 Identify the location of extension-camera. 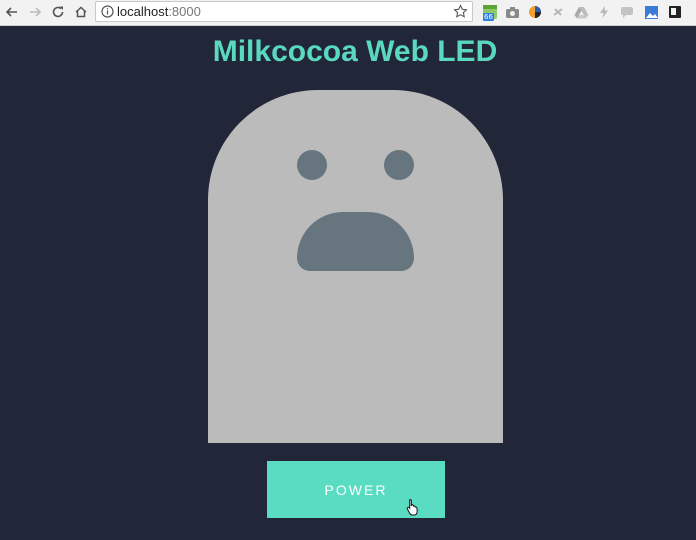
(512, 12).